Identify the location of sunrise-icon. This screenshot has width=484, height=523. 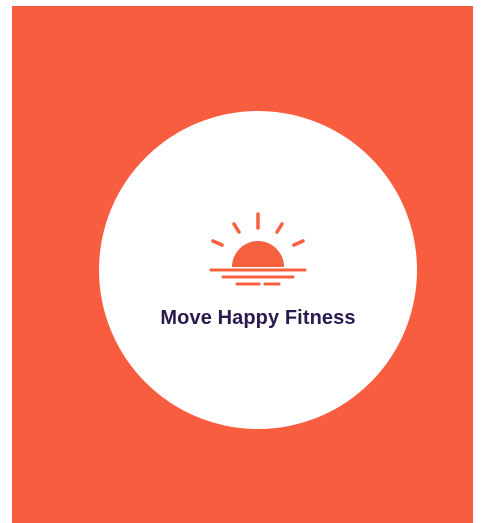
(258, 249).